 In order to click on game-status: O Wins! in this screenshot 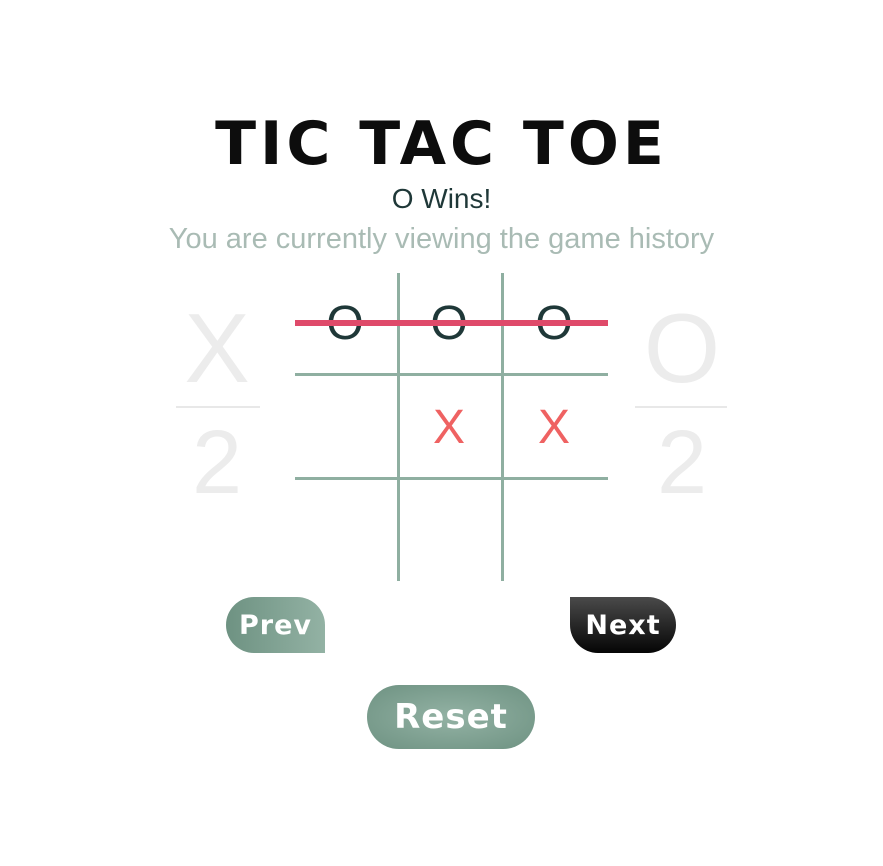, I will do `click(441, 198)`.